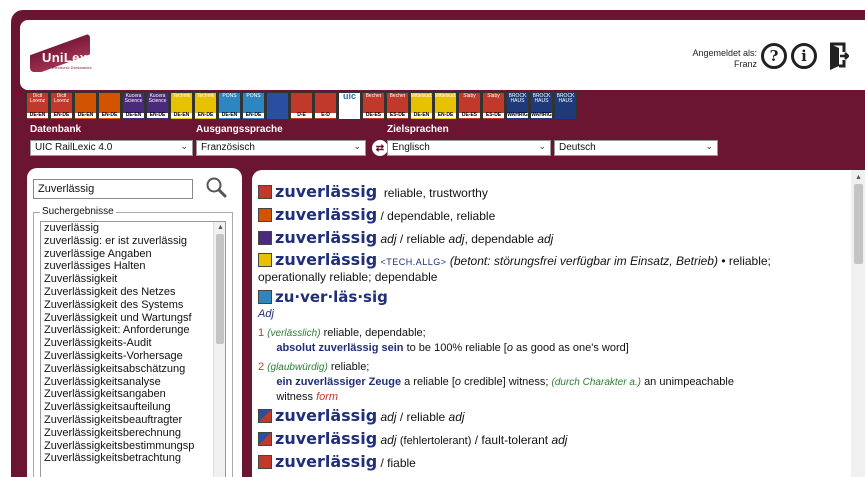 This screenshot has width=865, height=477. Describe the element at coordinates (133, 106) in the screenshot. I see `dictionary-button: Kucera Science DE-EN` at that location.